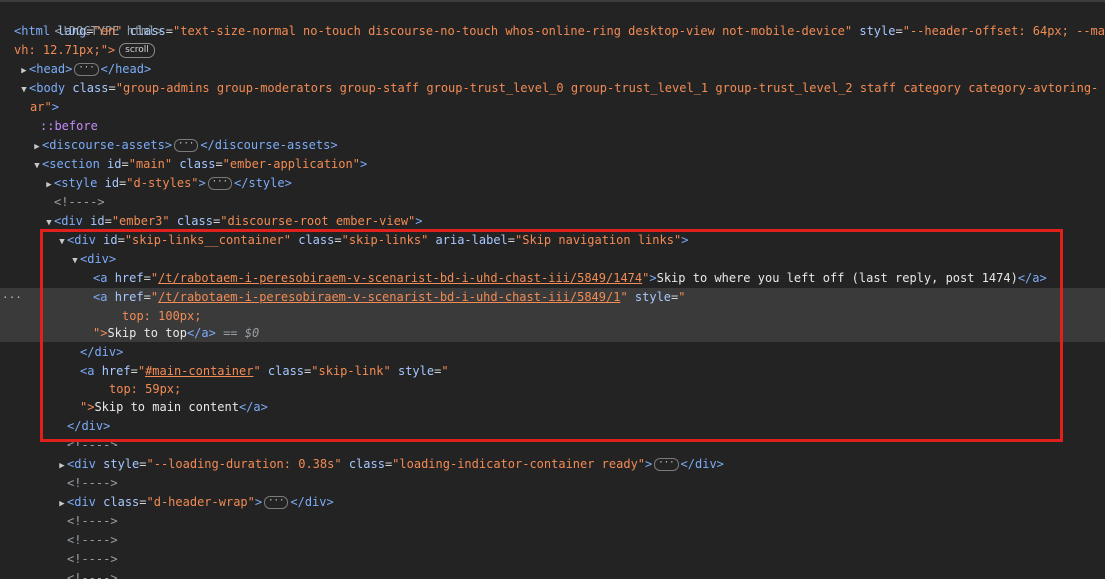 This screenshot has width=1105, height=579. I want to click on skip-link-main-text: ">Skip to main content</a>, so click(552, 407).